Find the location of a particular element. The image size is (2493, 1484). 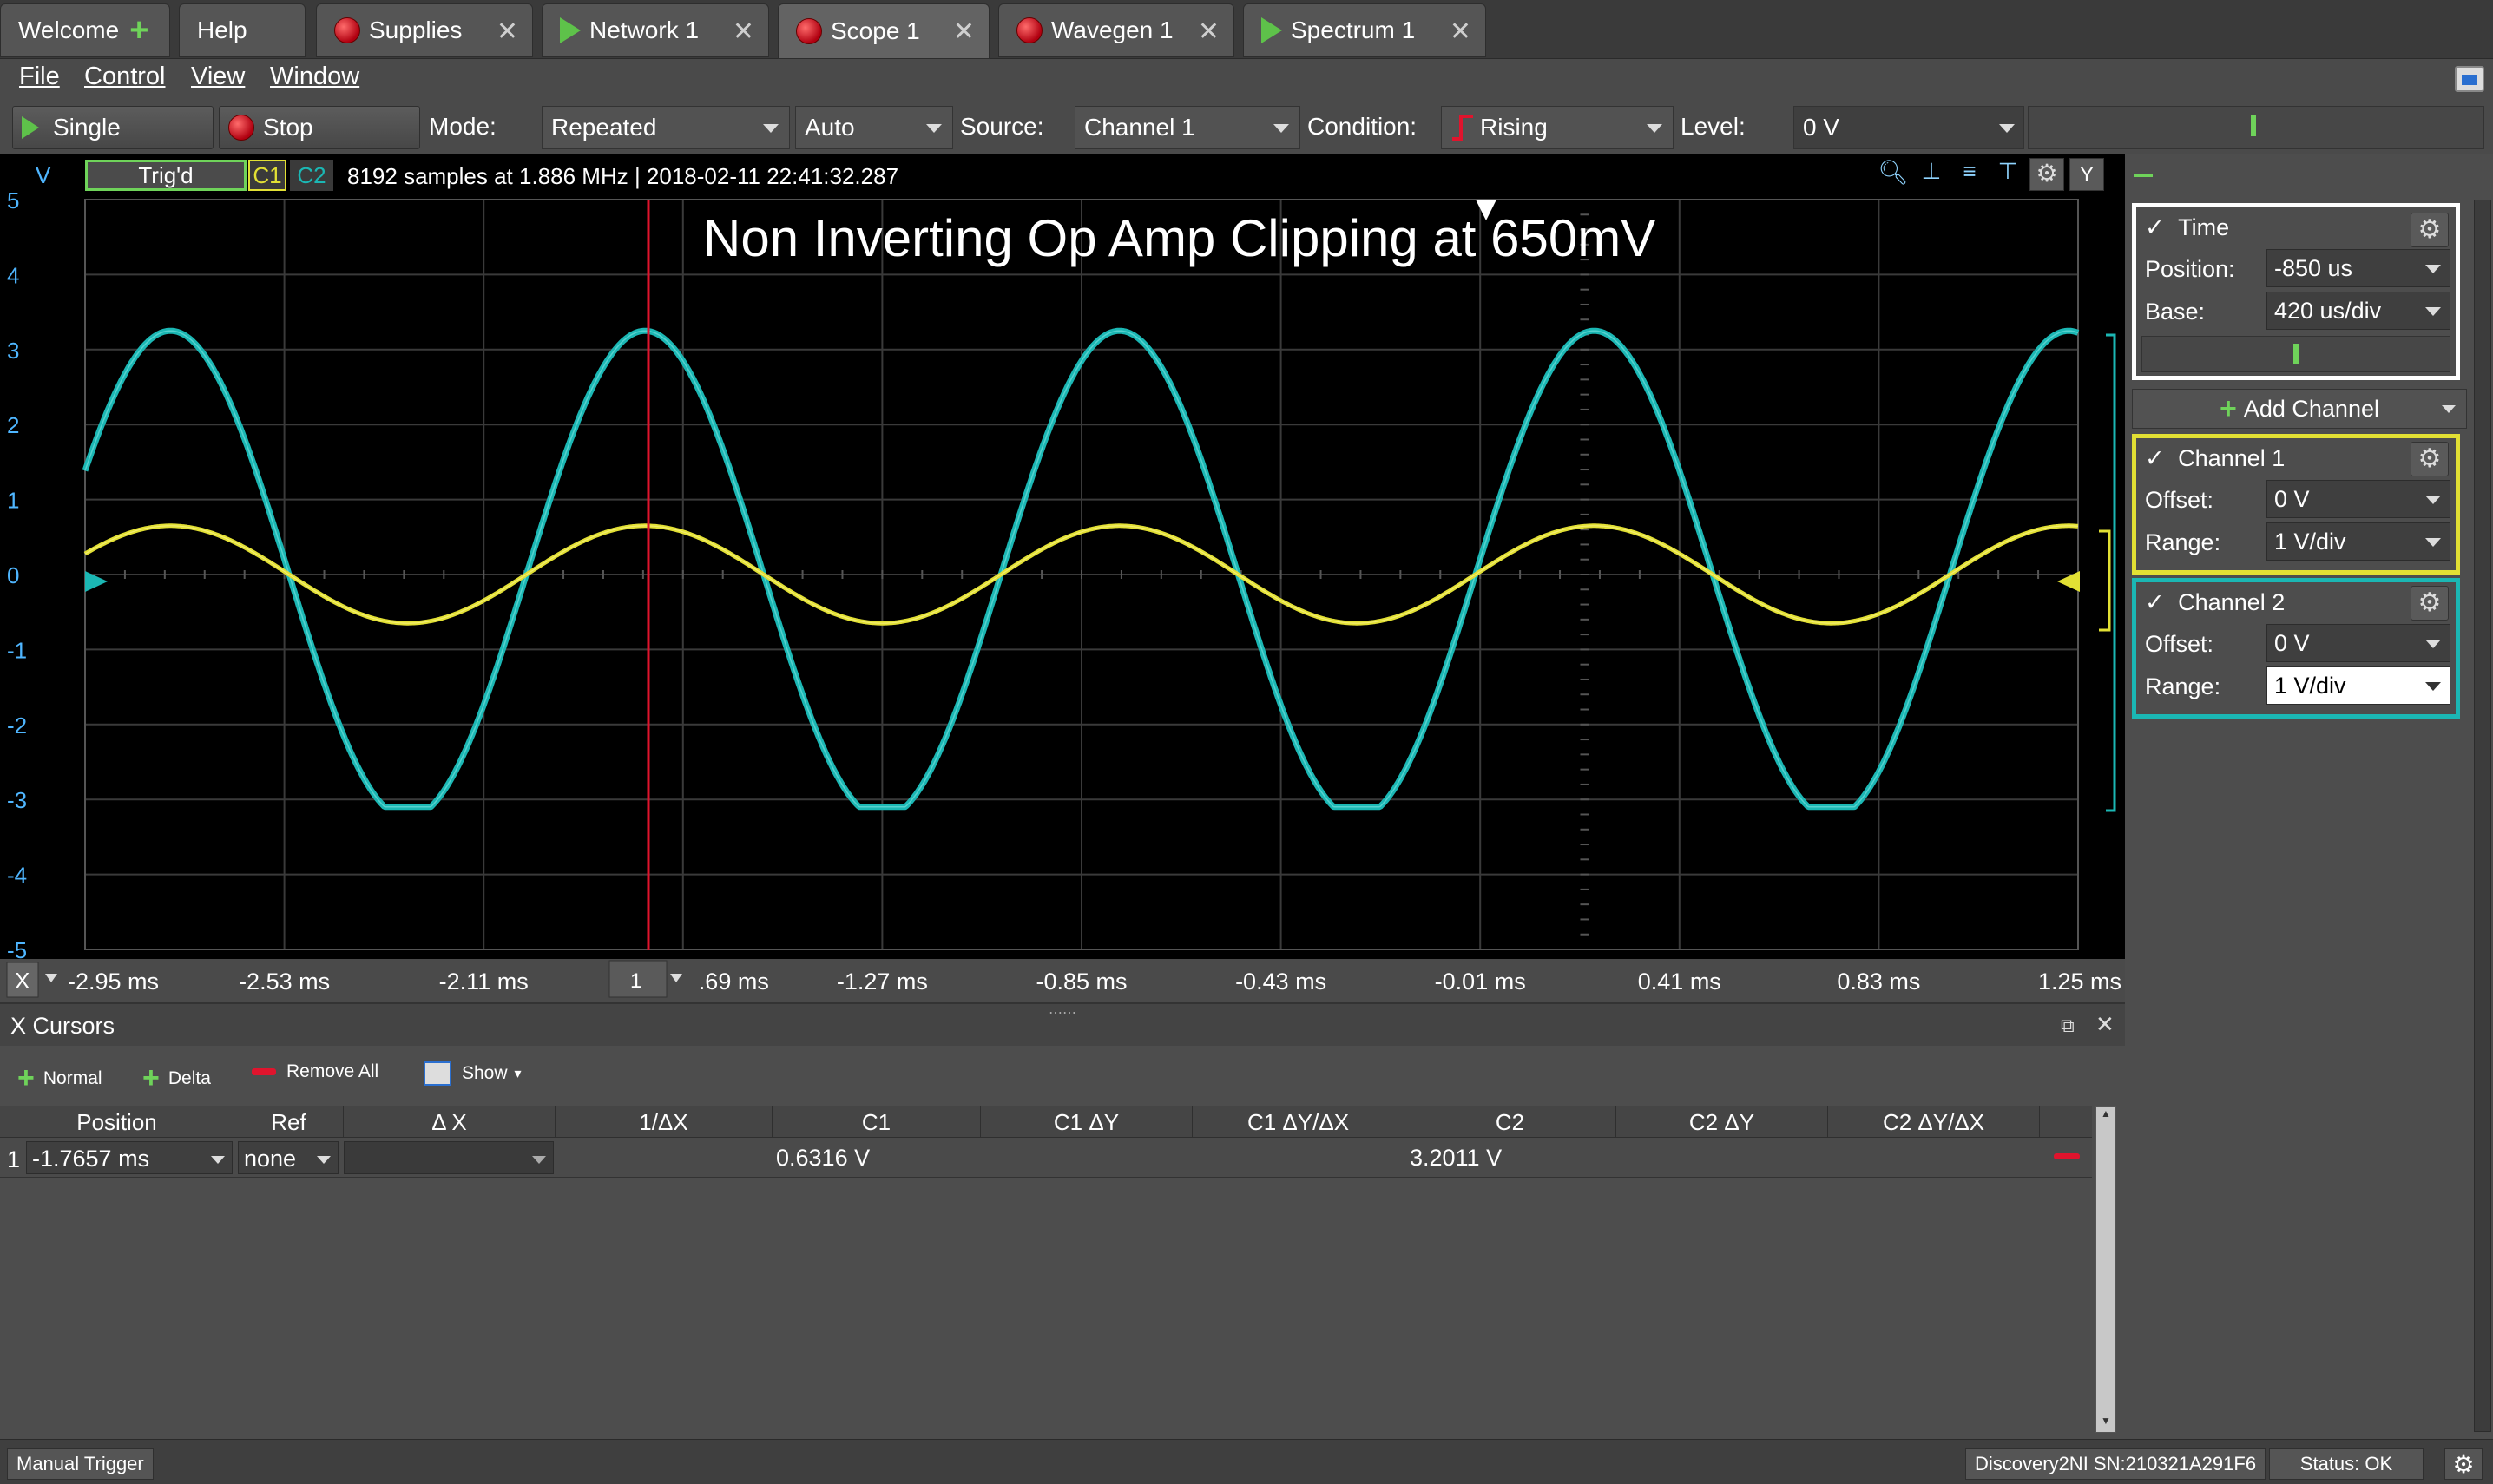

ch2-offset-input: 0 V is located at coordinates (2358, 643).